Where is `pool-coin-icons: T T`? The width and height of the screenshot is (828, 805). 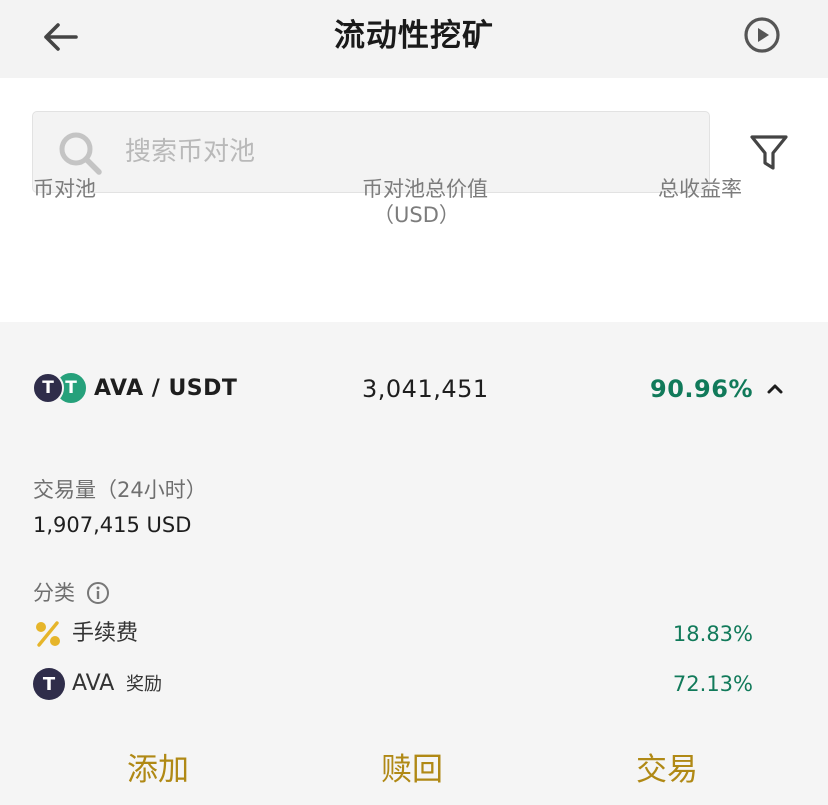
pool-coin-icons: T T is located at coordinates (62, 388).